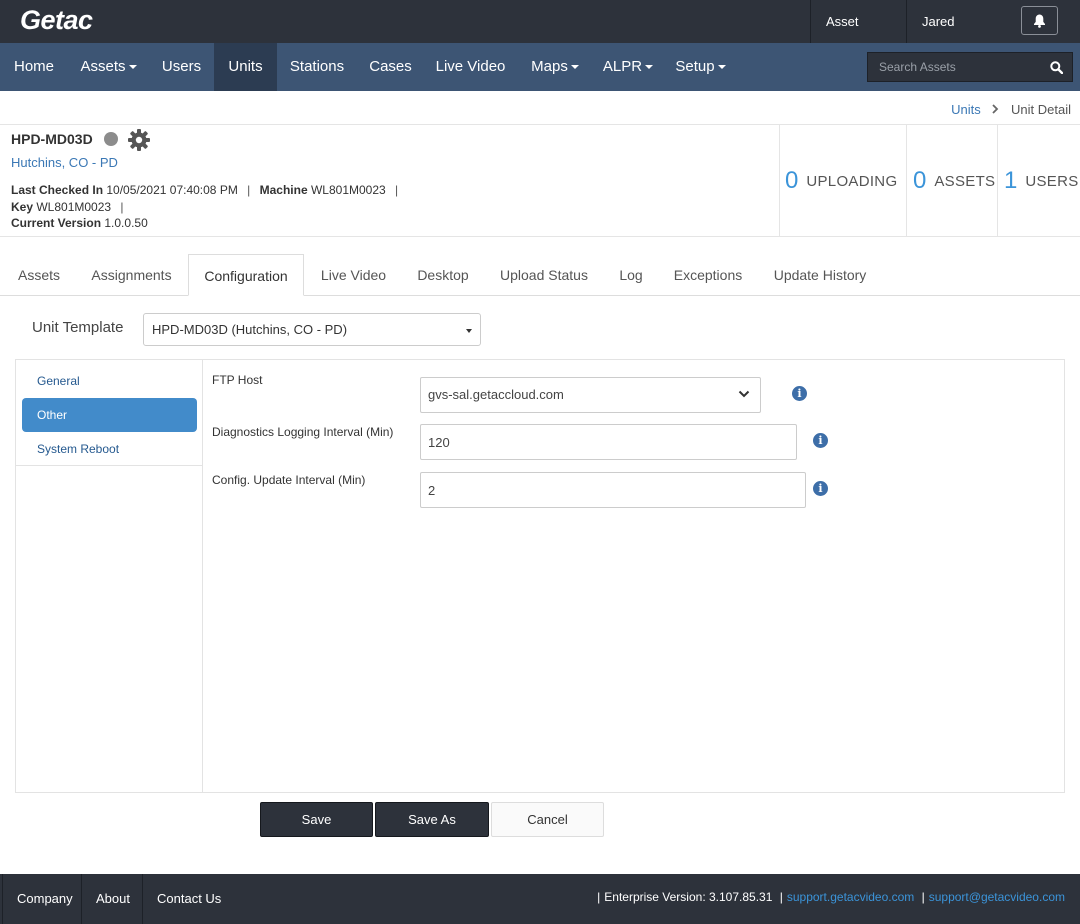 The width and height of the screenshot is (1080, 924). What do you see at coordinates (44, 899) in the screenshot?
I see `footer-company-link: Company` at bounding box center [44, 899].